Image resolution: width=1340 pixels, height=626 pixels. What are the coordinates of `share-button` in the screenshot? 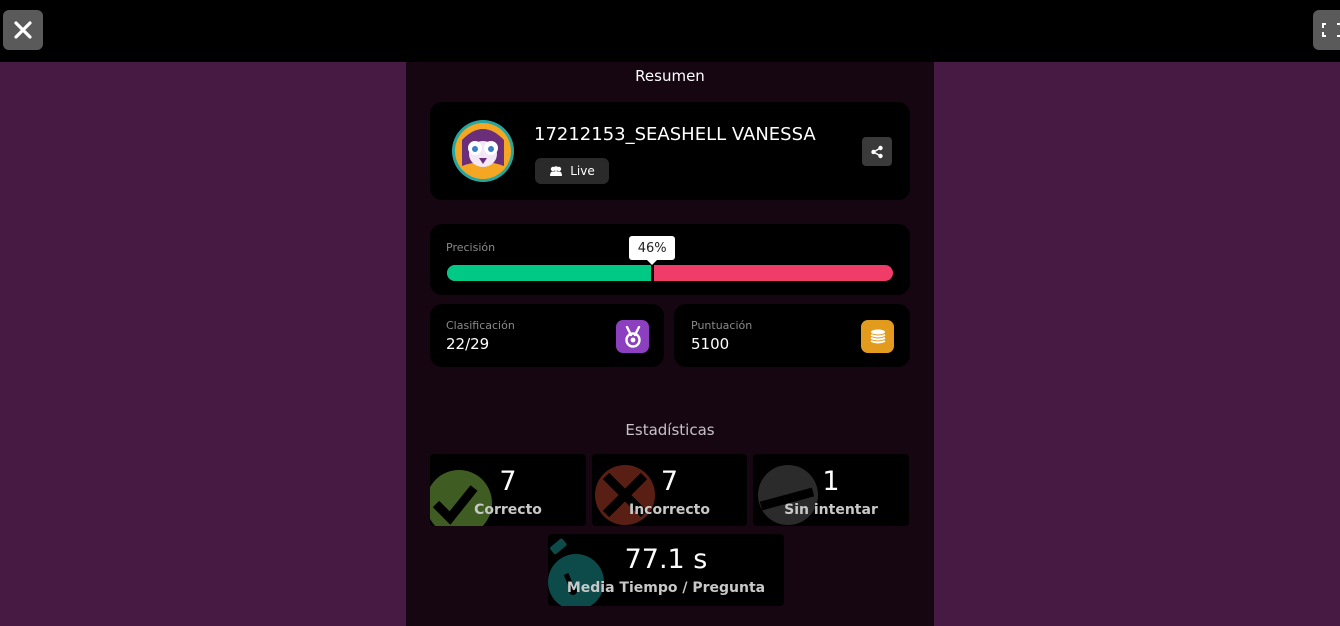 It's located at (877, 151).